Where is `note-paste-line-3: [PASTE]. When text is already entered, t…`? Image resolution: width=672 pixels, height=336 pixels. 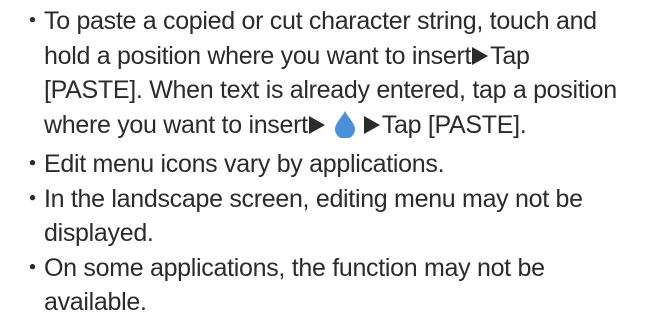 note-paste-line-3: [PASTE]. When text is already entered, t… is located at coordinates (330, 90).